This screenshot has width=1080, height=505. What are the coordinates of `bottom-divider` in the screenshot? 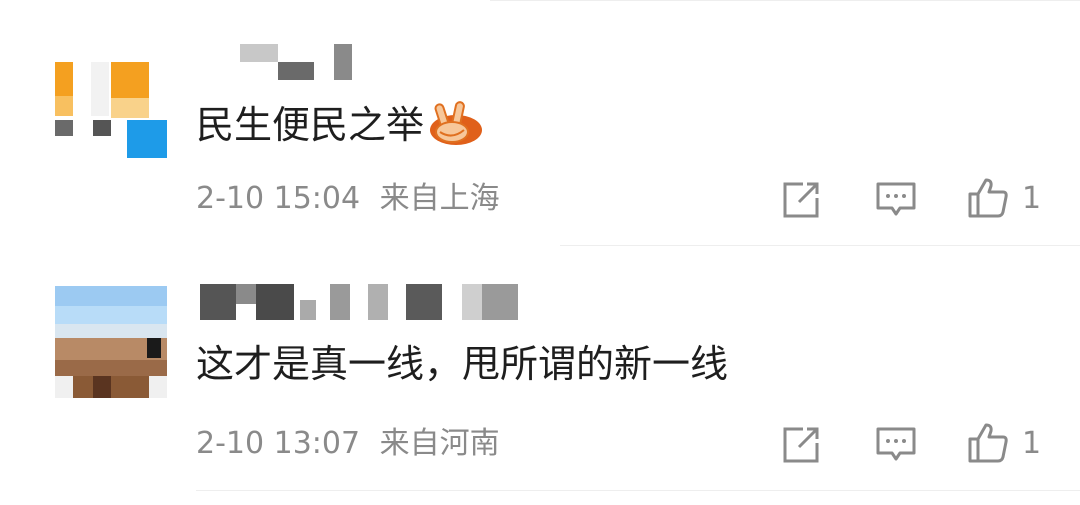 It's located at (638, 490).